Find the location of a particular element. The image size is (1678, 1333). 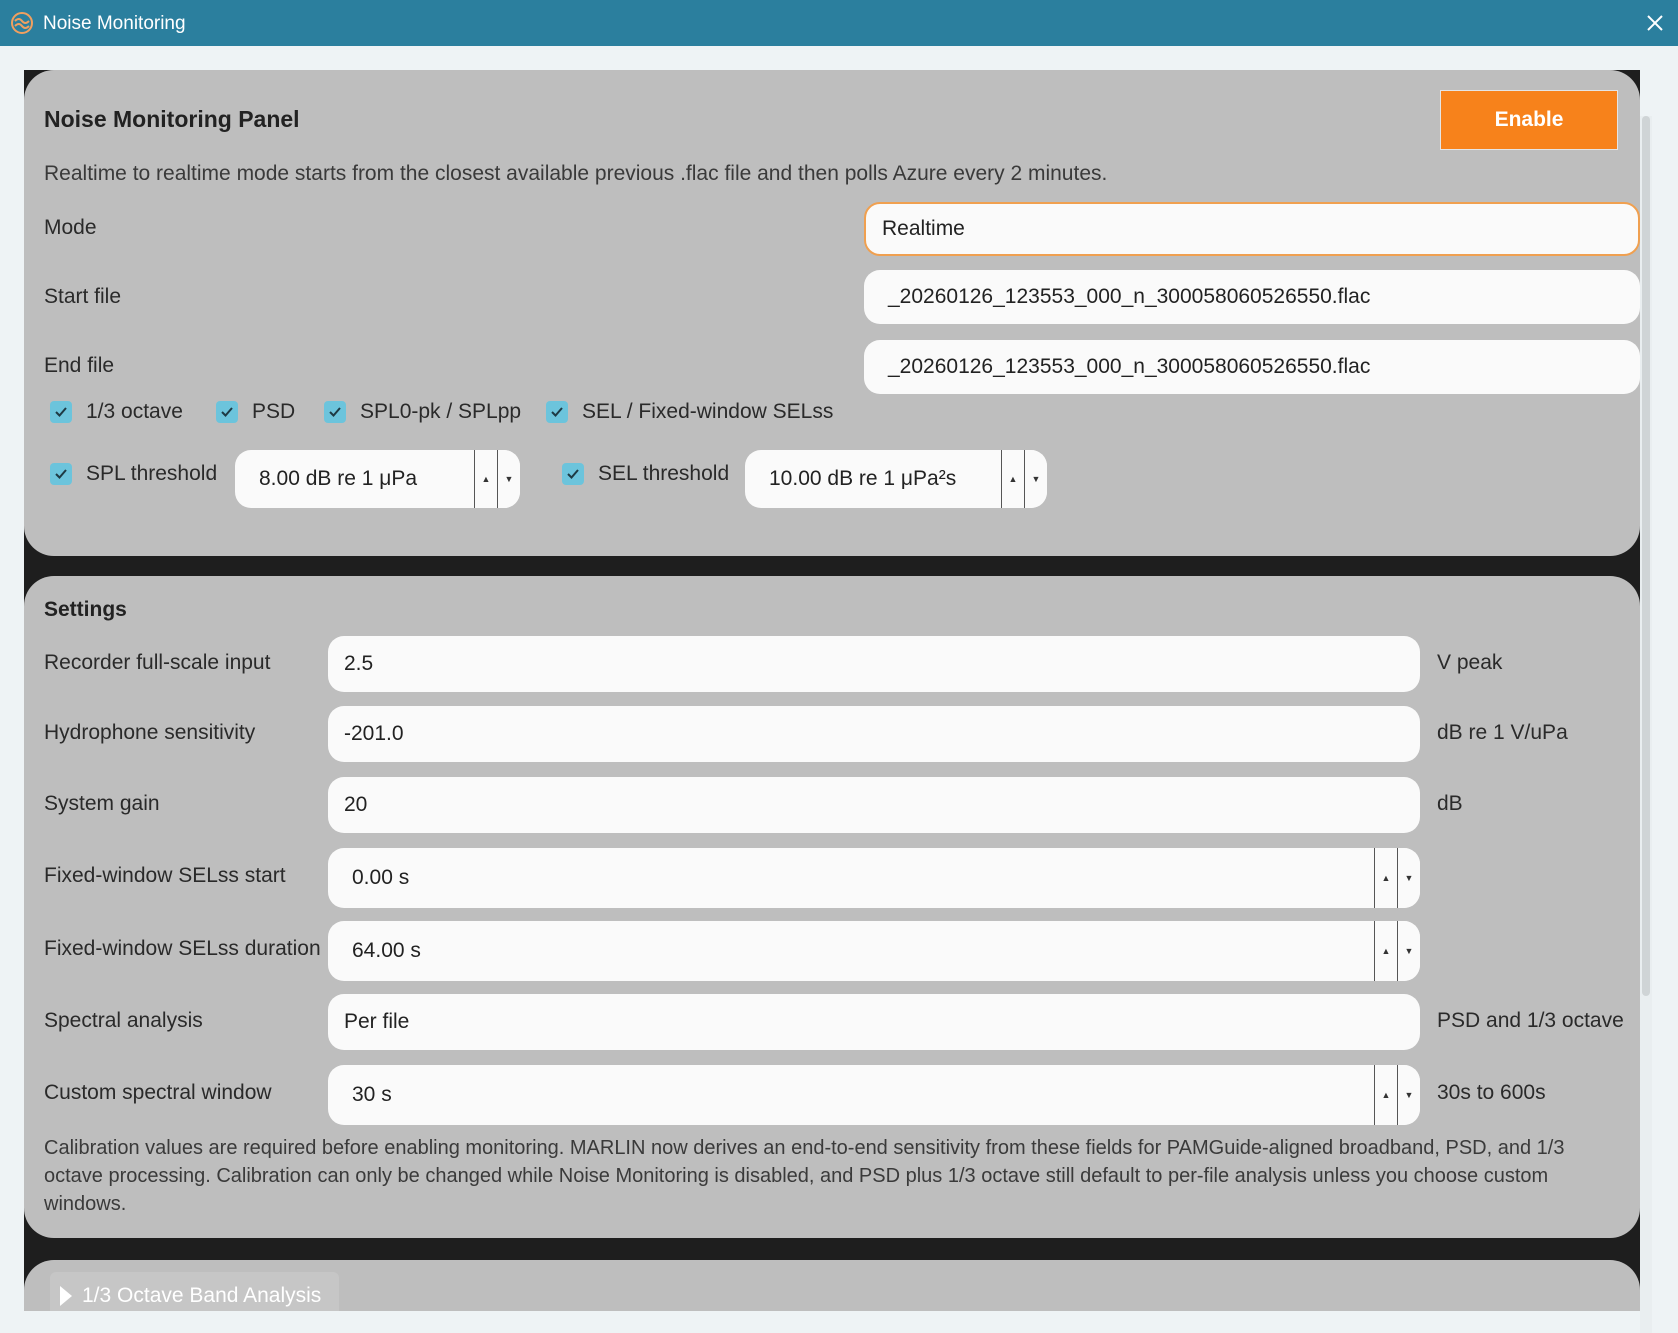

spl-threshold-spinbox: 8.00 dB re 1 μPa ▲ ▼ is located at coordinates (377, 479).